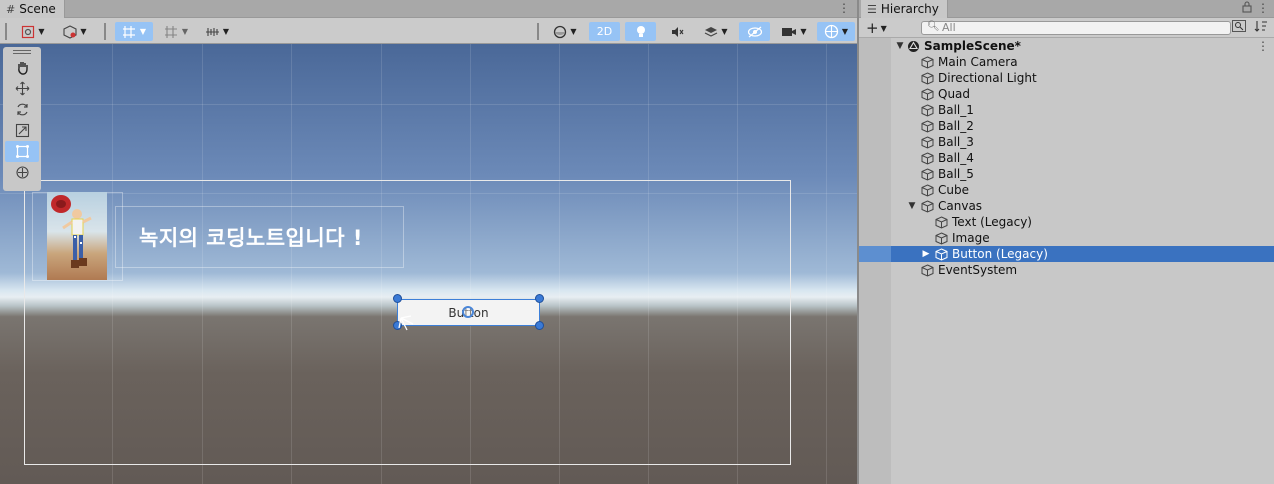  What do you see at coordinates (22, 151) in the screenshot?
I see `rect-tool` at bounding box center [22, 151].